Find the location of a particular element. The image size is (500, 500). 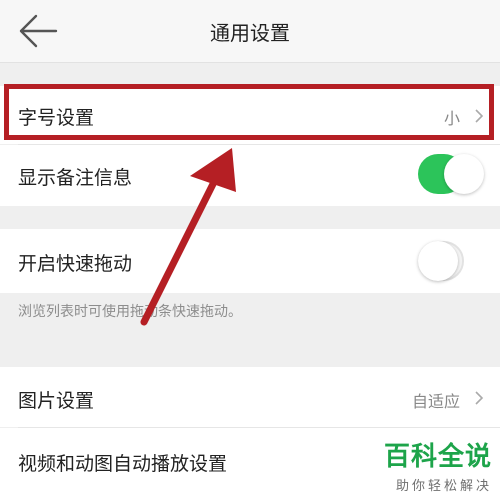

show-notes-toggle is located at coordinates (451, 174).